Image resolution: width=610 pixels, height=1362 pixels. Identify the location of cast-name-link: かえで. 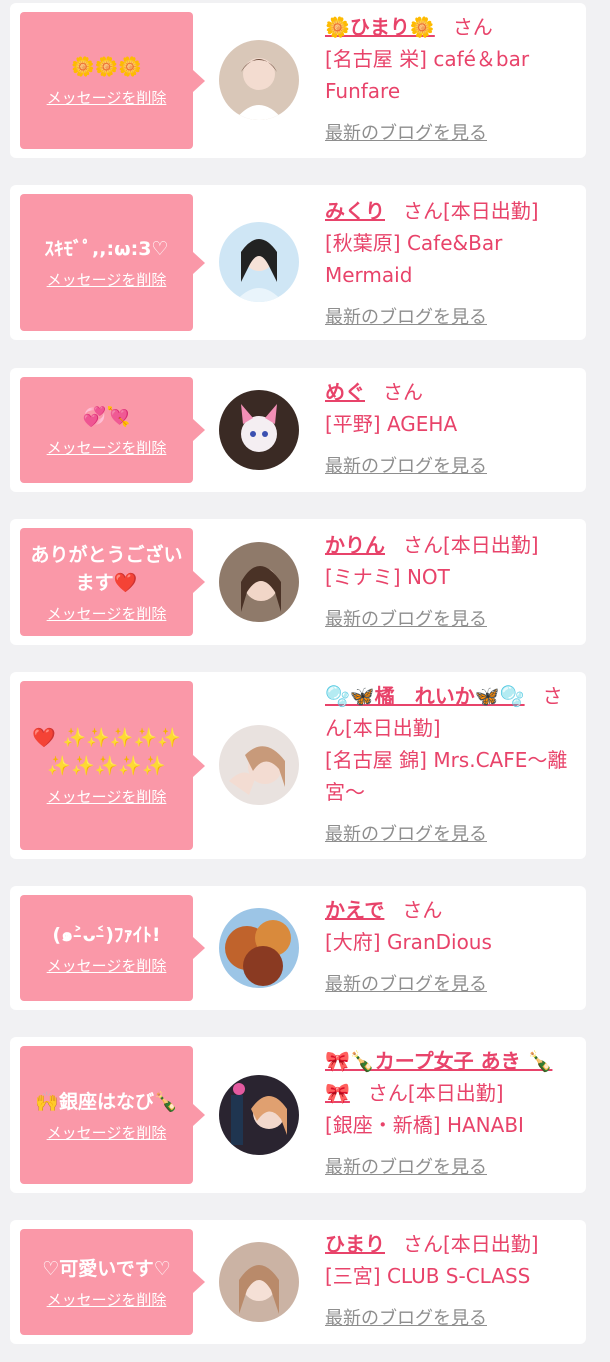
(354, 910).